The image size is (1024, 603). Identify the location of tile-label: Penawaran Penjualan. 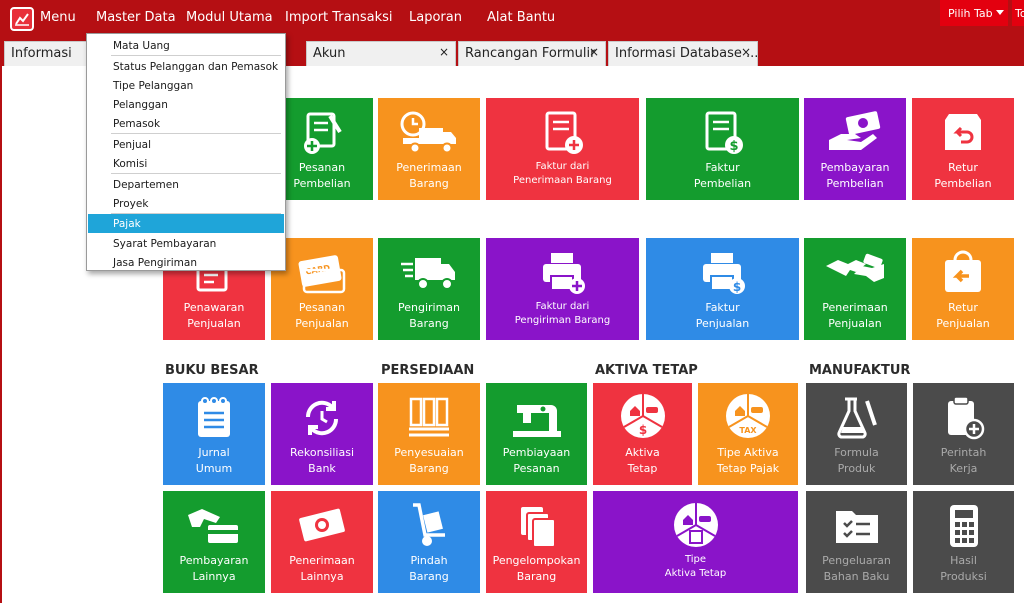
(214, 315).